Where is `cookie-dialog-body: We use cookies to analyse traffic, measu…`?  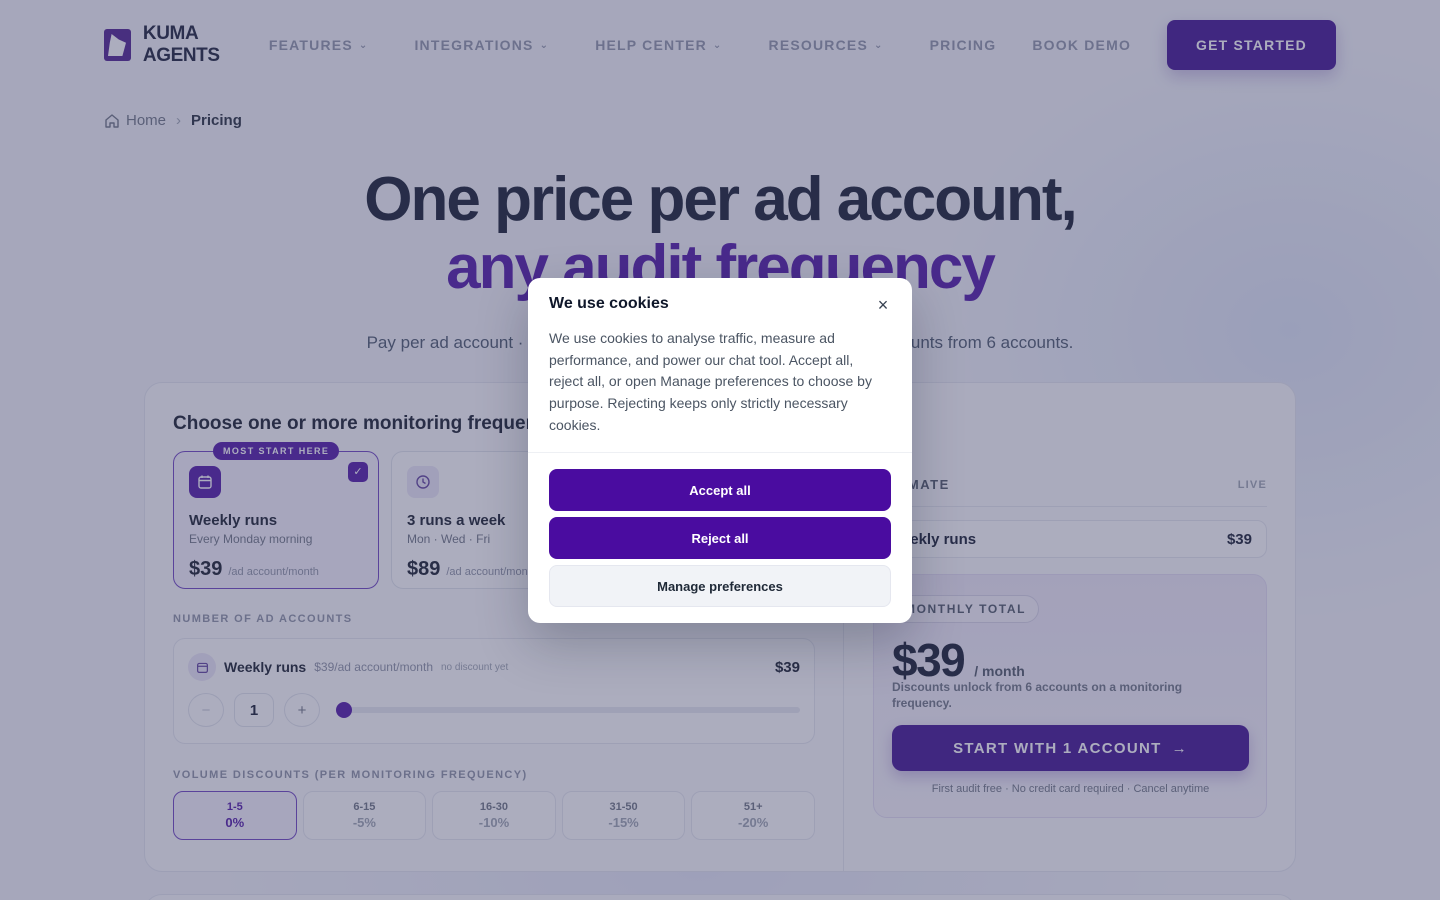 cookie-dialog-body: We use cookies to analyse traffic, measu… is located at coordinates (710, 381).